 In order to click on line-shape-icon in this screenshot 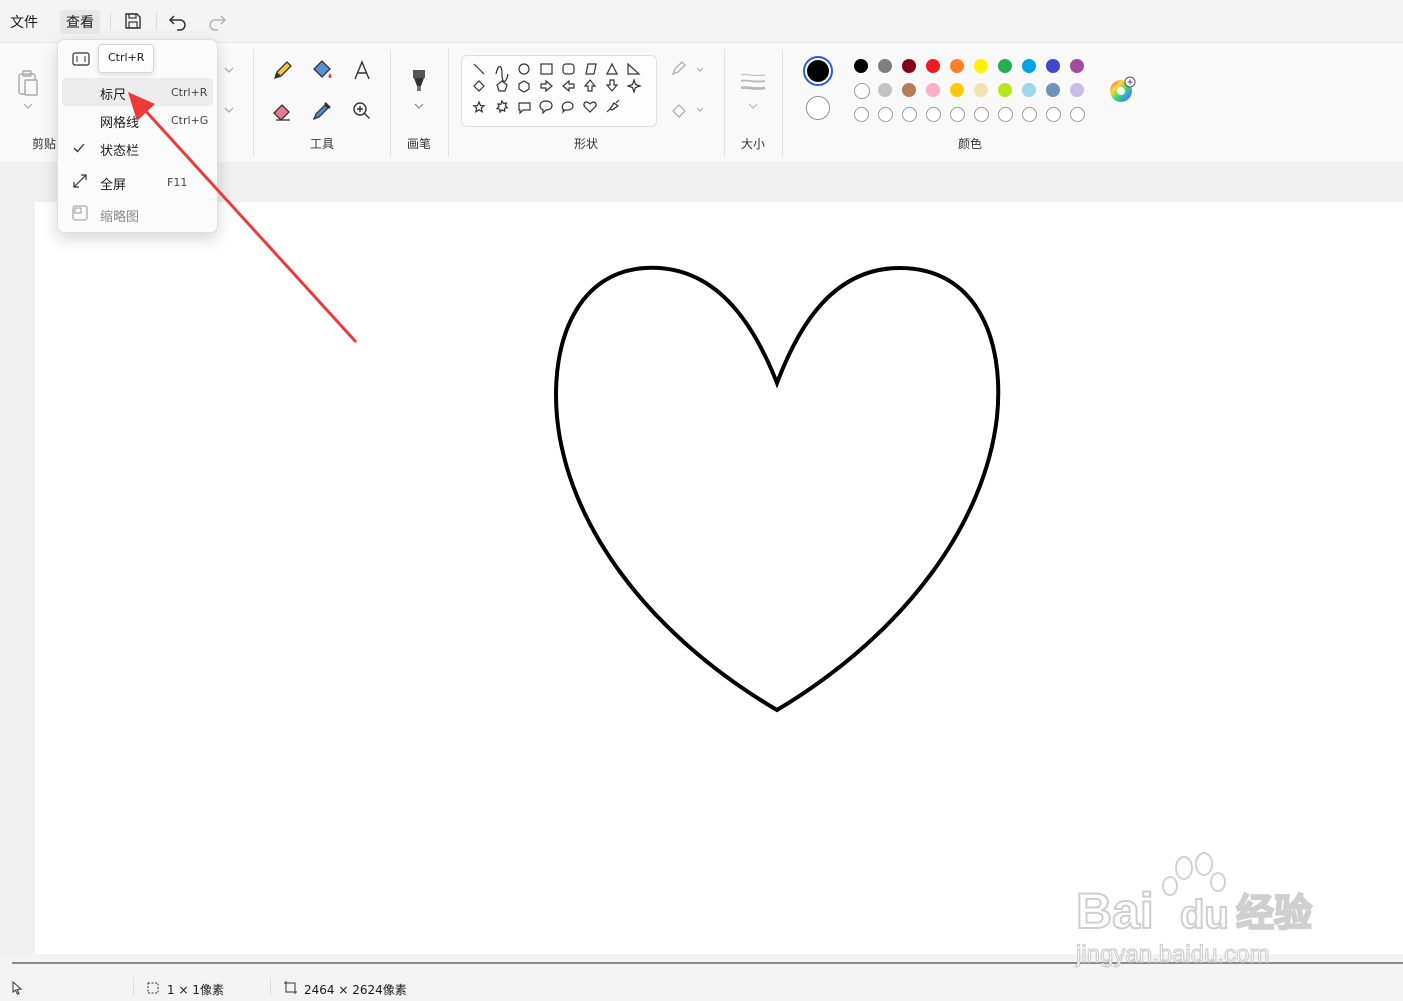, I will do `click(479, 69)`.